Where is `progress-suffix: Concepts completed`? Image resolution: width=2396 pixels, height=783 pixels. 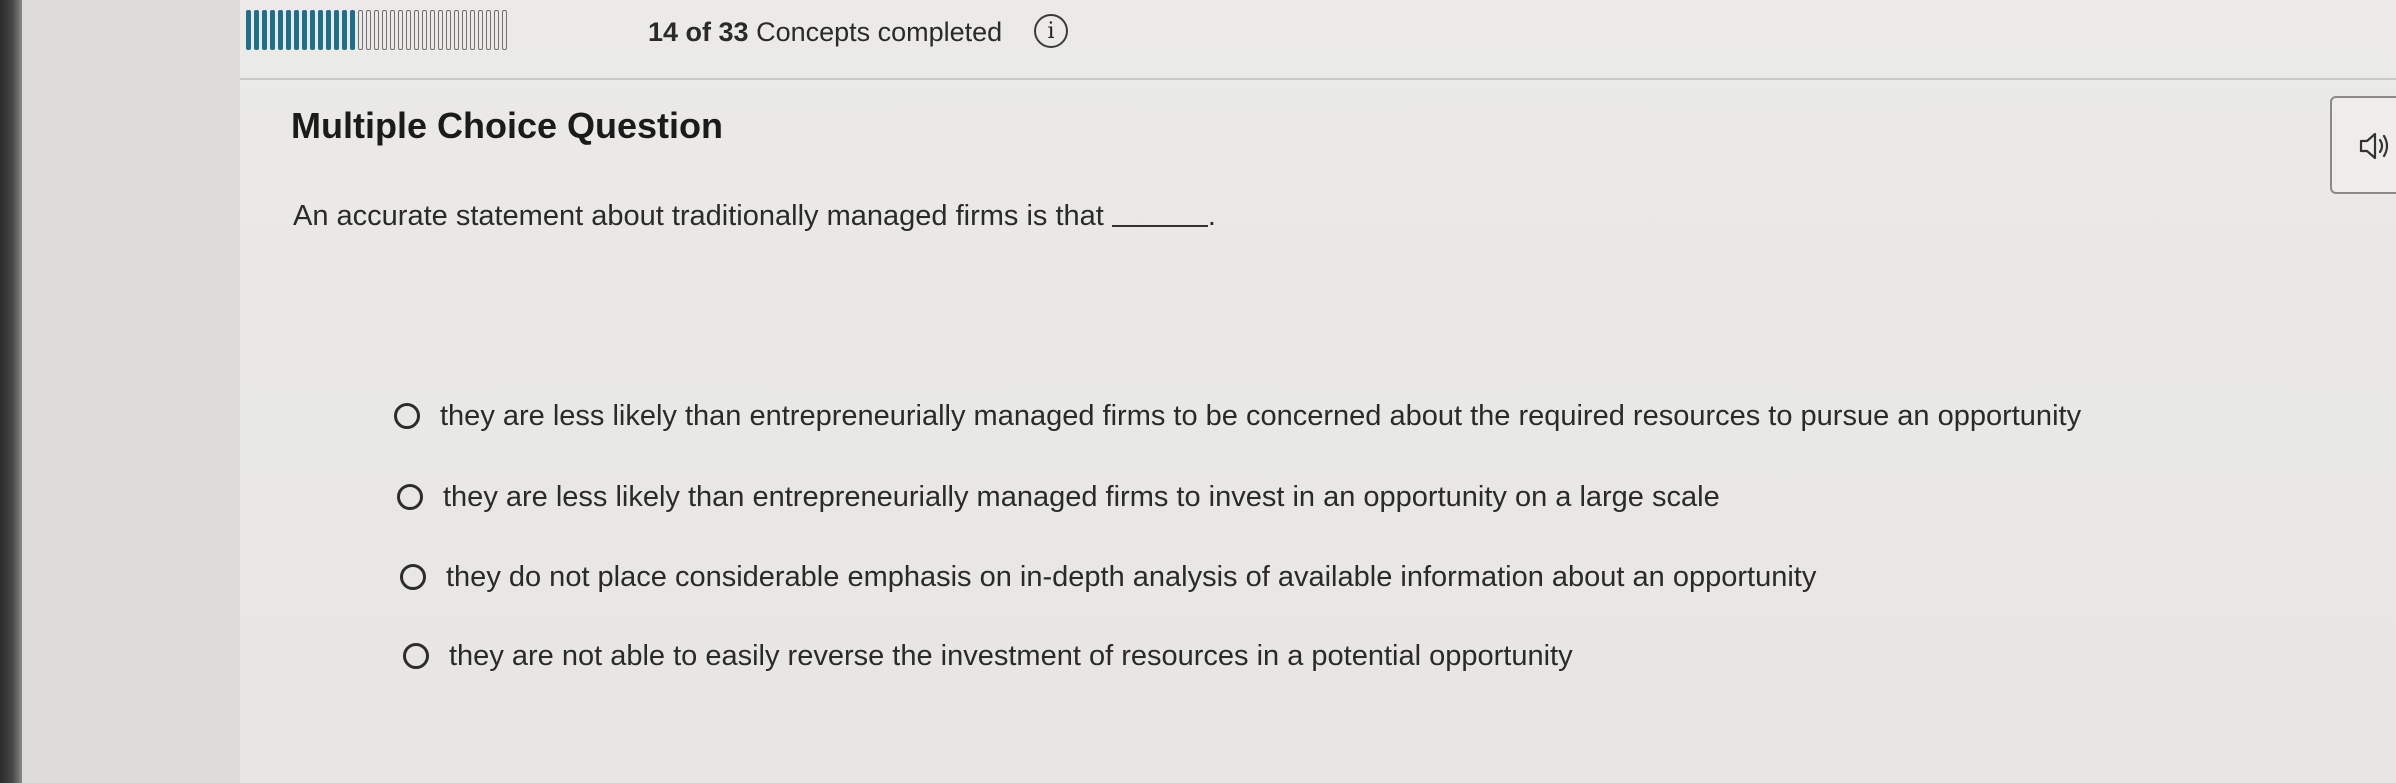 progress-suffix: Concepts completed is located at coordinates (875, 32).